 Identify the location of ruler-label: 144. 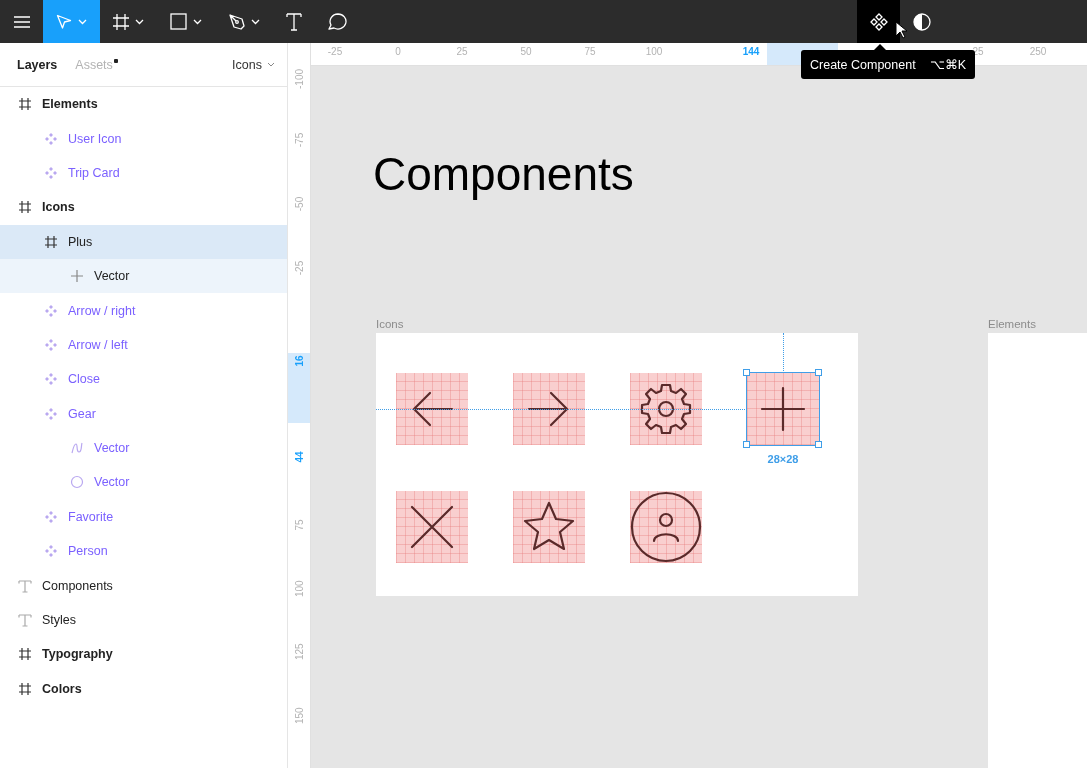
(751, 51).